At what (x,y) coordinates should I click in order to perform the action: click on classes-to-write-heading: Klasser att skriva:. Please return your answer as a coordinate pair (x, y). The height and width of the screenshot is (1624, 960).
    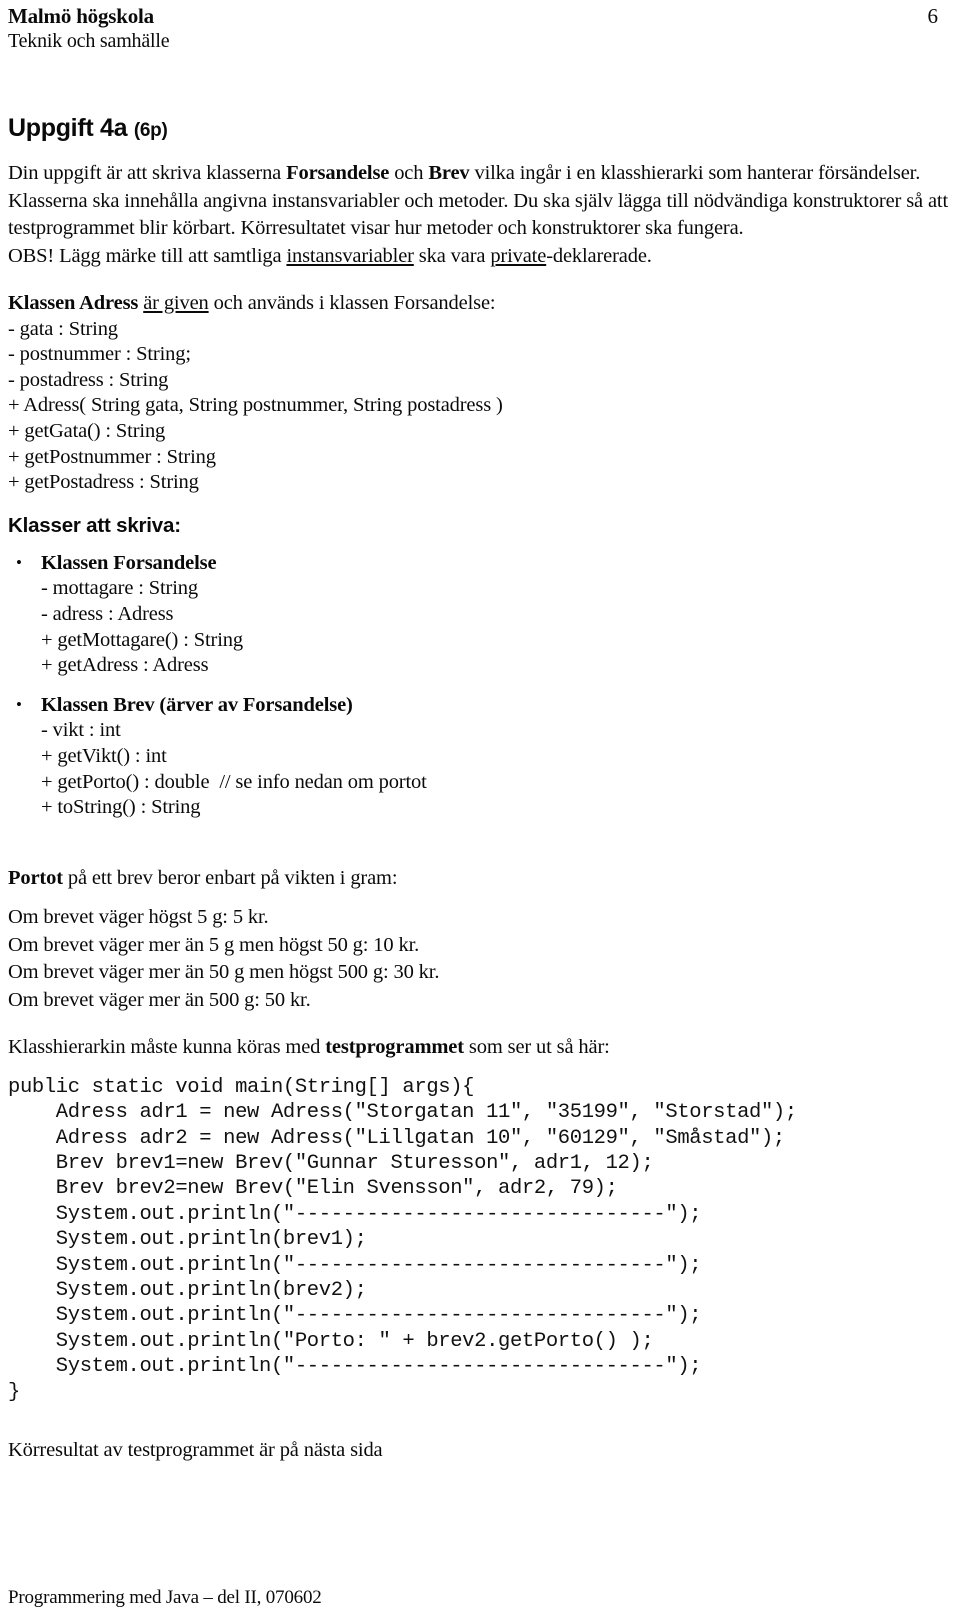
    Looking at the image, I should click on (94, 525).